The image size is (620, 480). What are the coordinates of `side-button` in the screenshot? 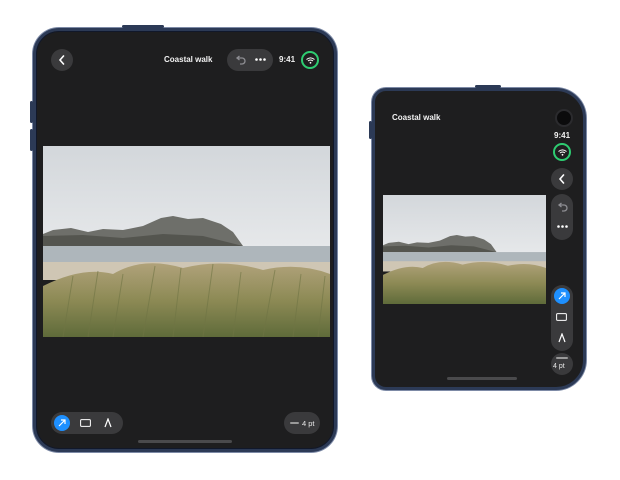 It's located at (584, 186).